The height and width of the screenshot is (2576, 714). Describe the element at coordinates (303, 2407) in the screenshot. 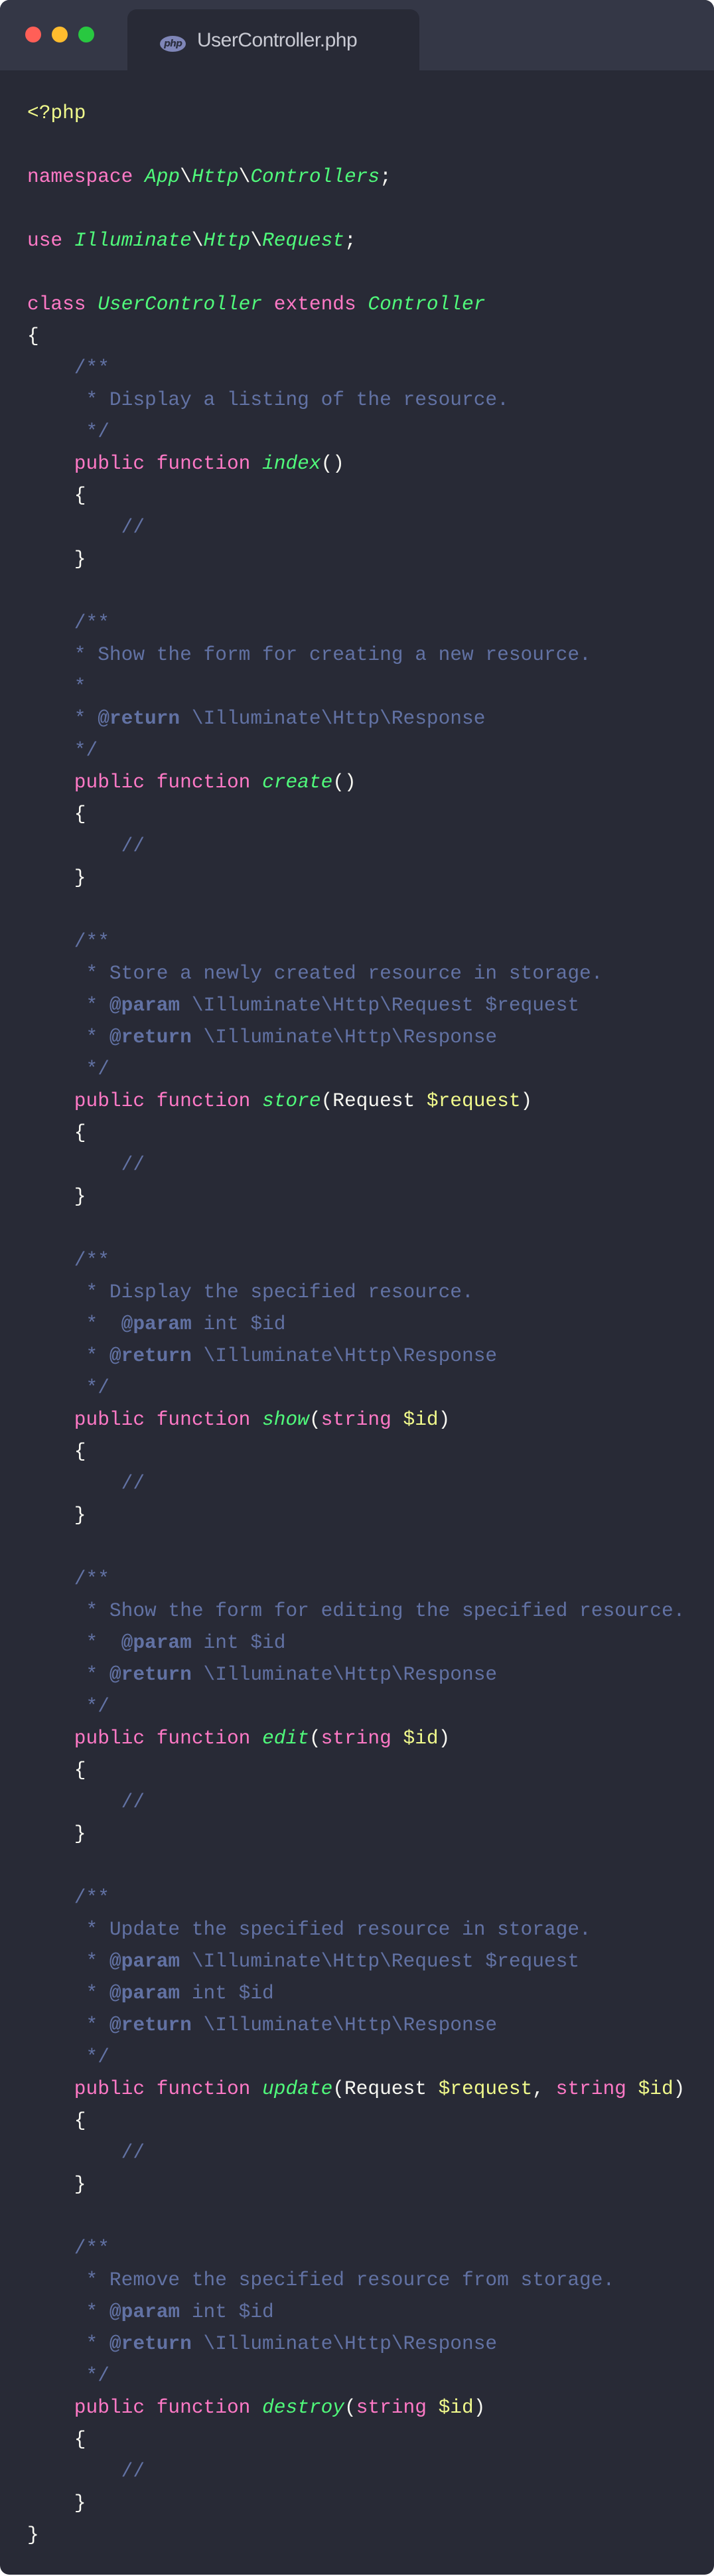

I see `function-name: destroy` at that location.